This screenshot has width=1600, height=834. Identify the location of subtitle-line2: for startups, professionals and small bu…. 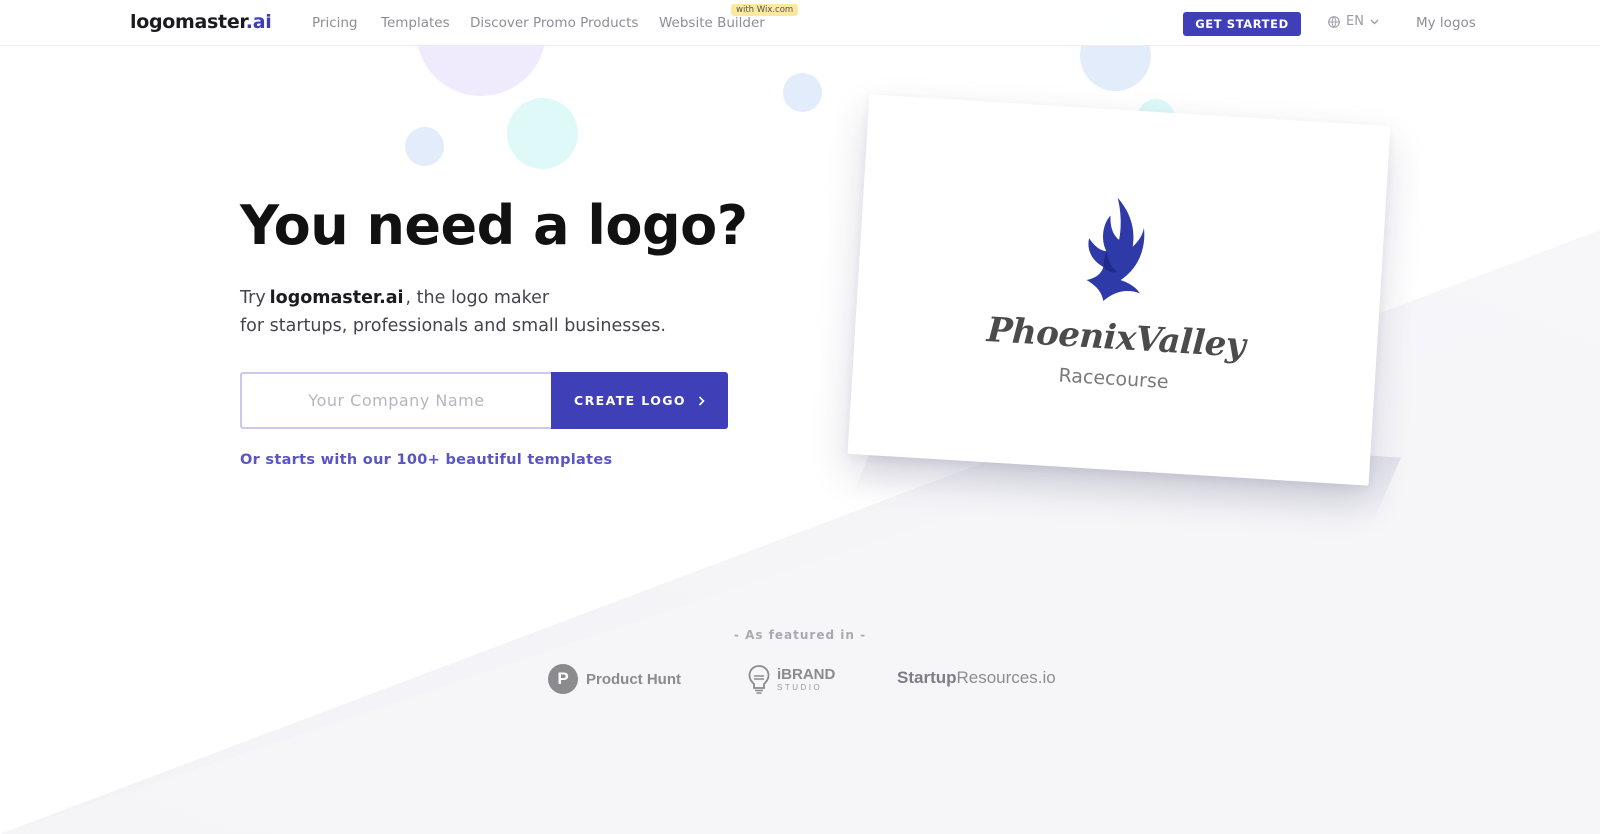
(453, 326).